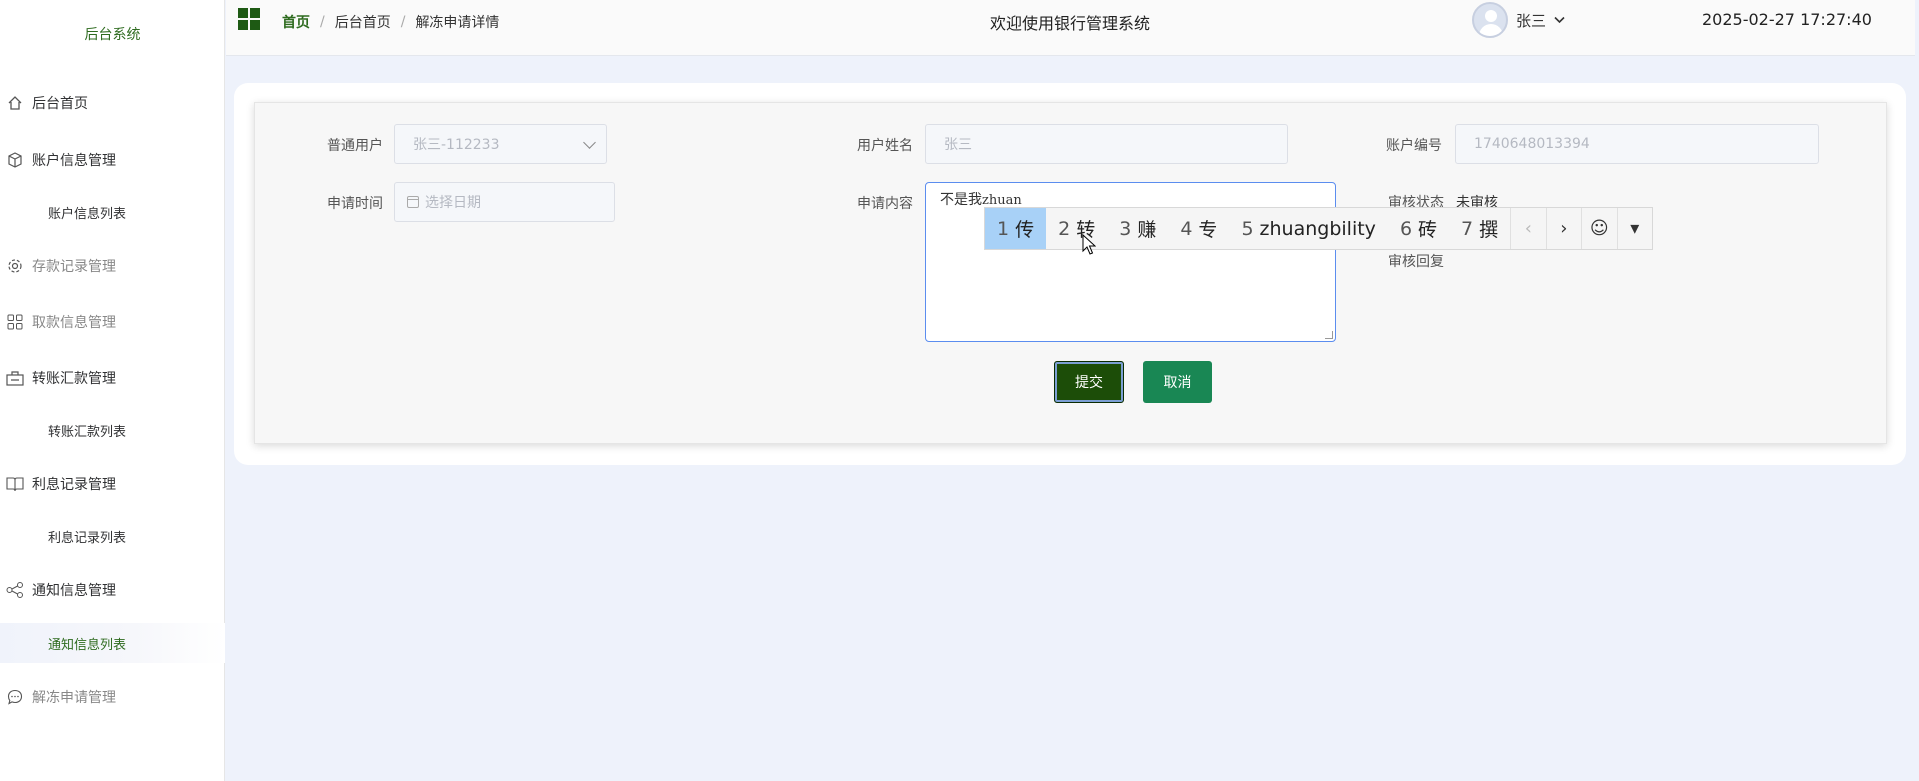 This screenshot has width=1919, height=781. Describe the element at coordinates (87, 645) in the screenshot. I see `sidebar-item-label: 通知信息列表` at that location.